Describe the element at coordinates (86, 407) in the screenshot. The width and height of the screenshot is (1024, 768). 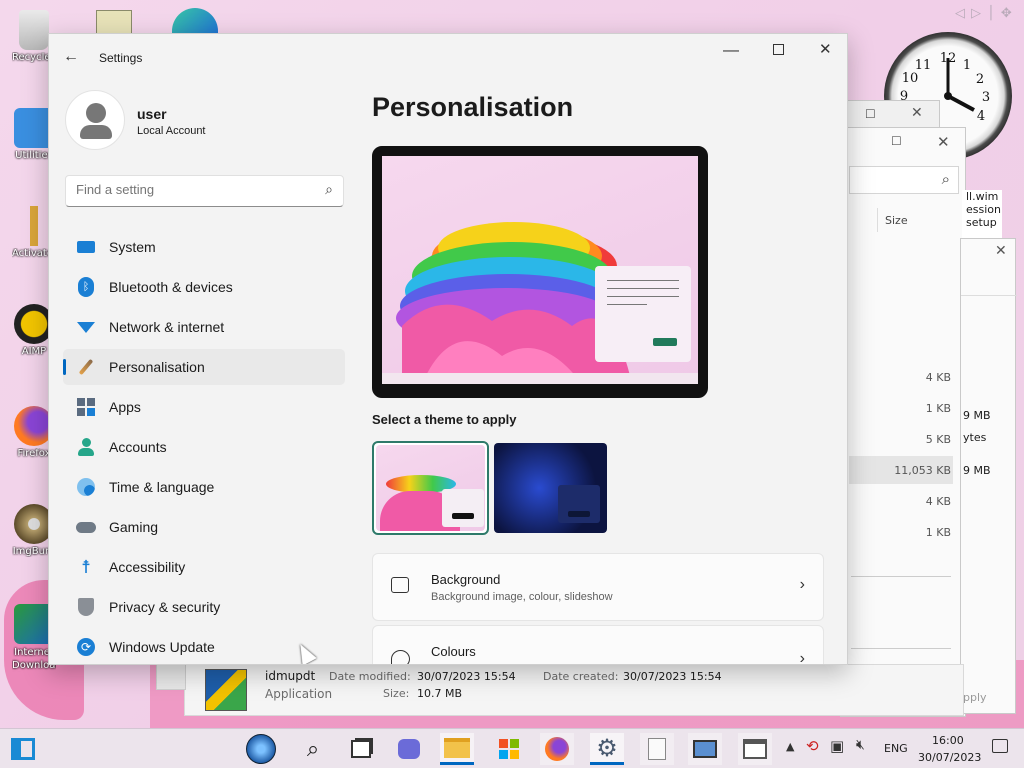
I see `apps-icon` at that location.